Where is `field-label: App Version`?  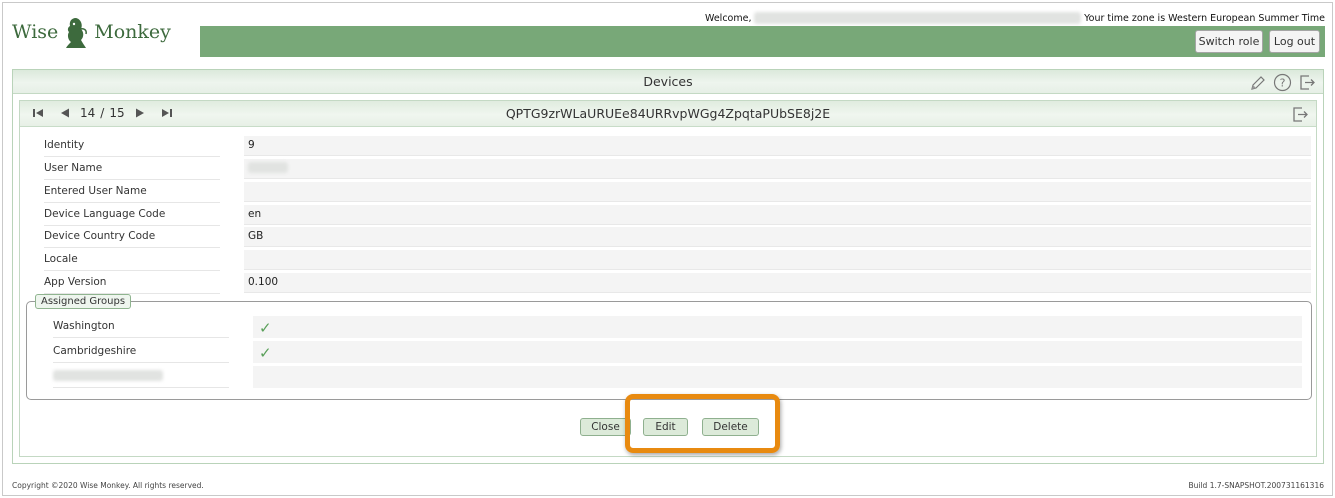
field-label: App Version is located at coordinates (132, 285).